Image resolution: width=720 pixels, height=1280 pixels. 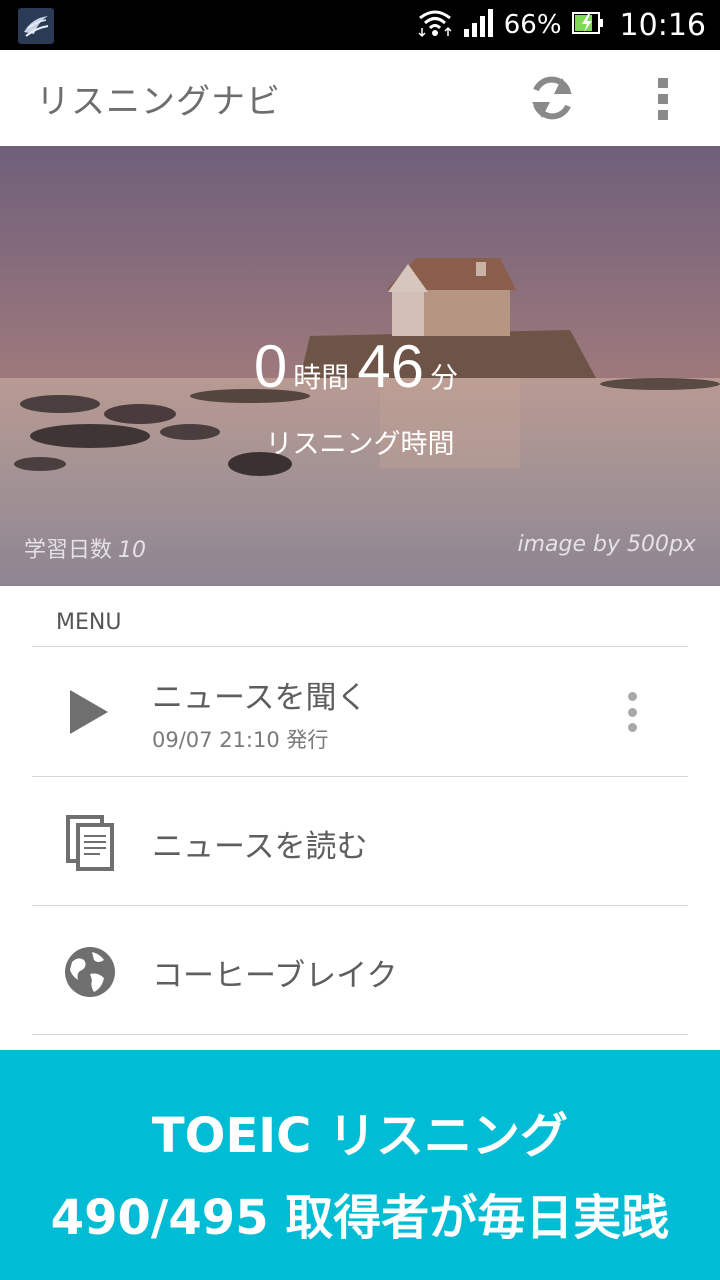 What do you see at coordinates (321, 377) in the screenshot?
I see `hours-unit: 時間` at bounding box center [321, 377].